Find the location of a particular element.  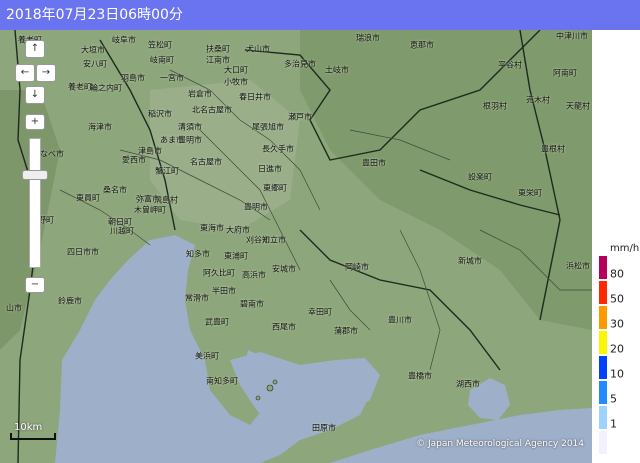

place-label: 多治見市 is located at coordinates (300, 64).